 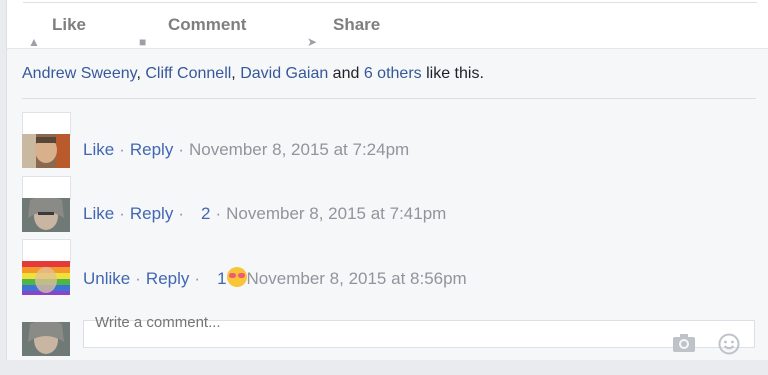 What do you see at coordinates (384, 367) in the screenshot?
I see `page-background-strip` at bounding box center [384, 367].